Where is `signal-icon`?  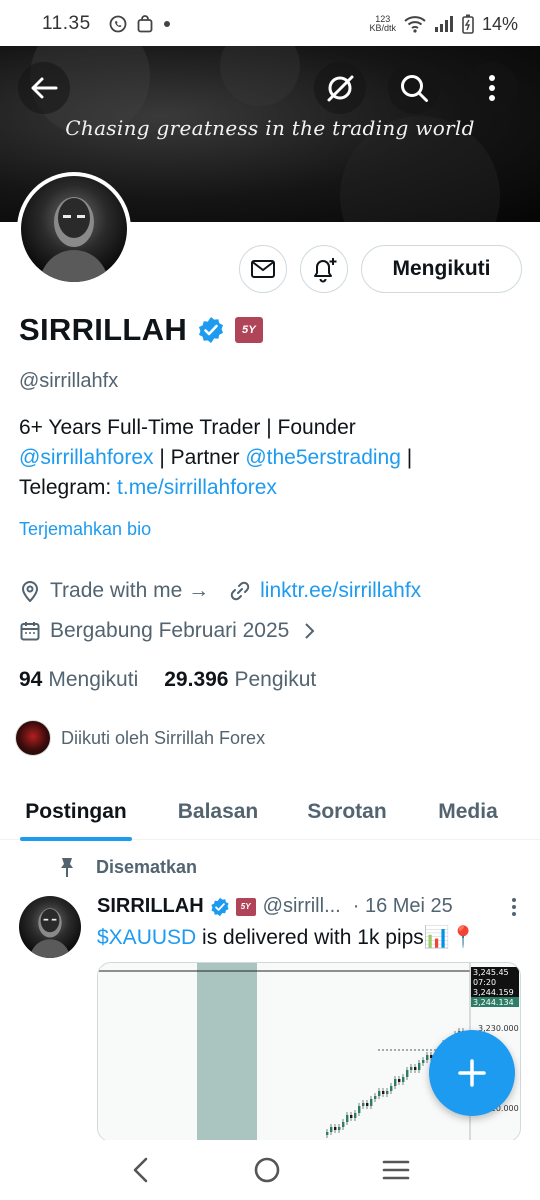
signal-icon is located at coordinates (443, 24).